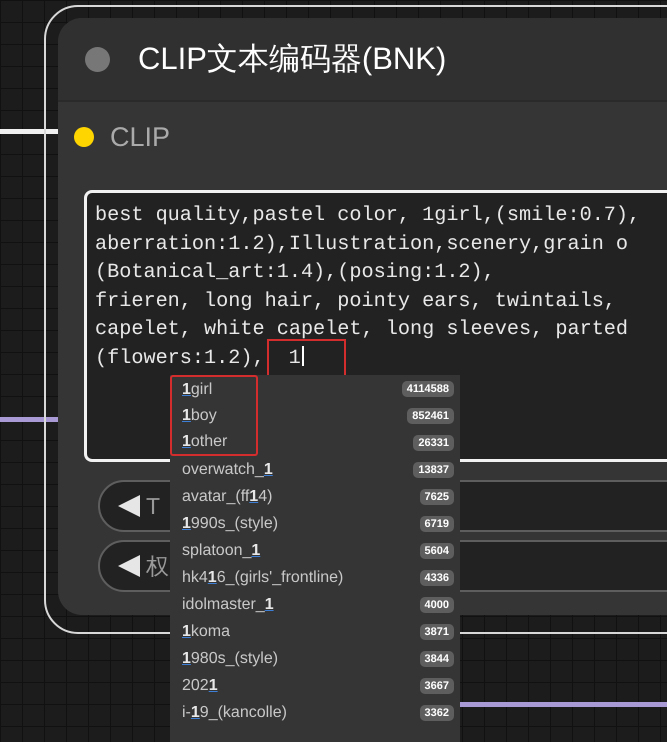 This screenshot has width=667, height=742. Describe the element at coordinates (230, 524) in the screenshot. I see `suggestion-label: 1990s_(style)` at that location.